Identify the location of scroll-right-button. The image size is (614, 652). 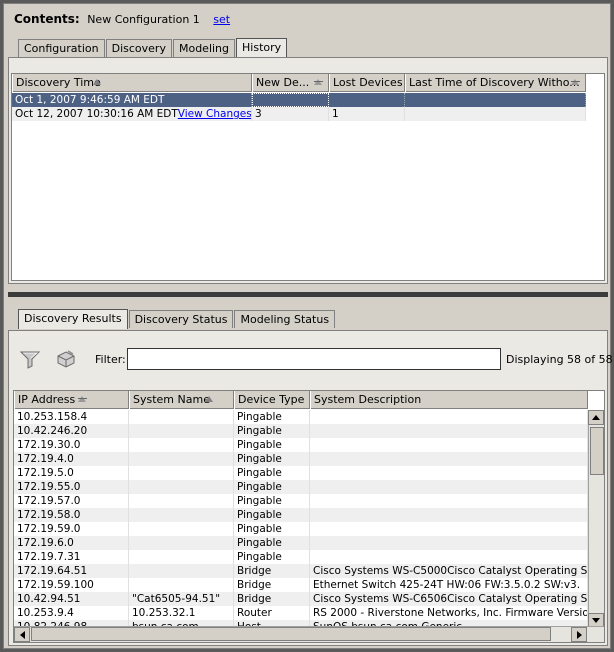
(579, 634).